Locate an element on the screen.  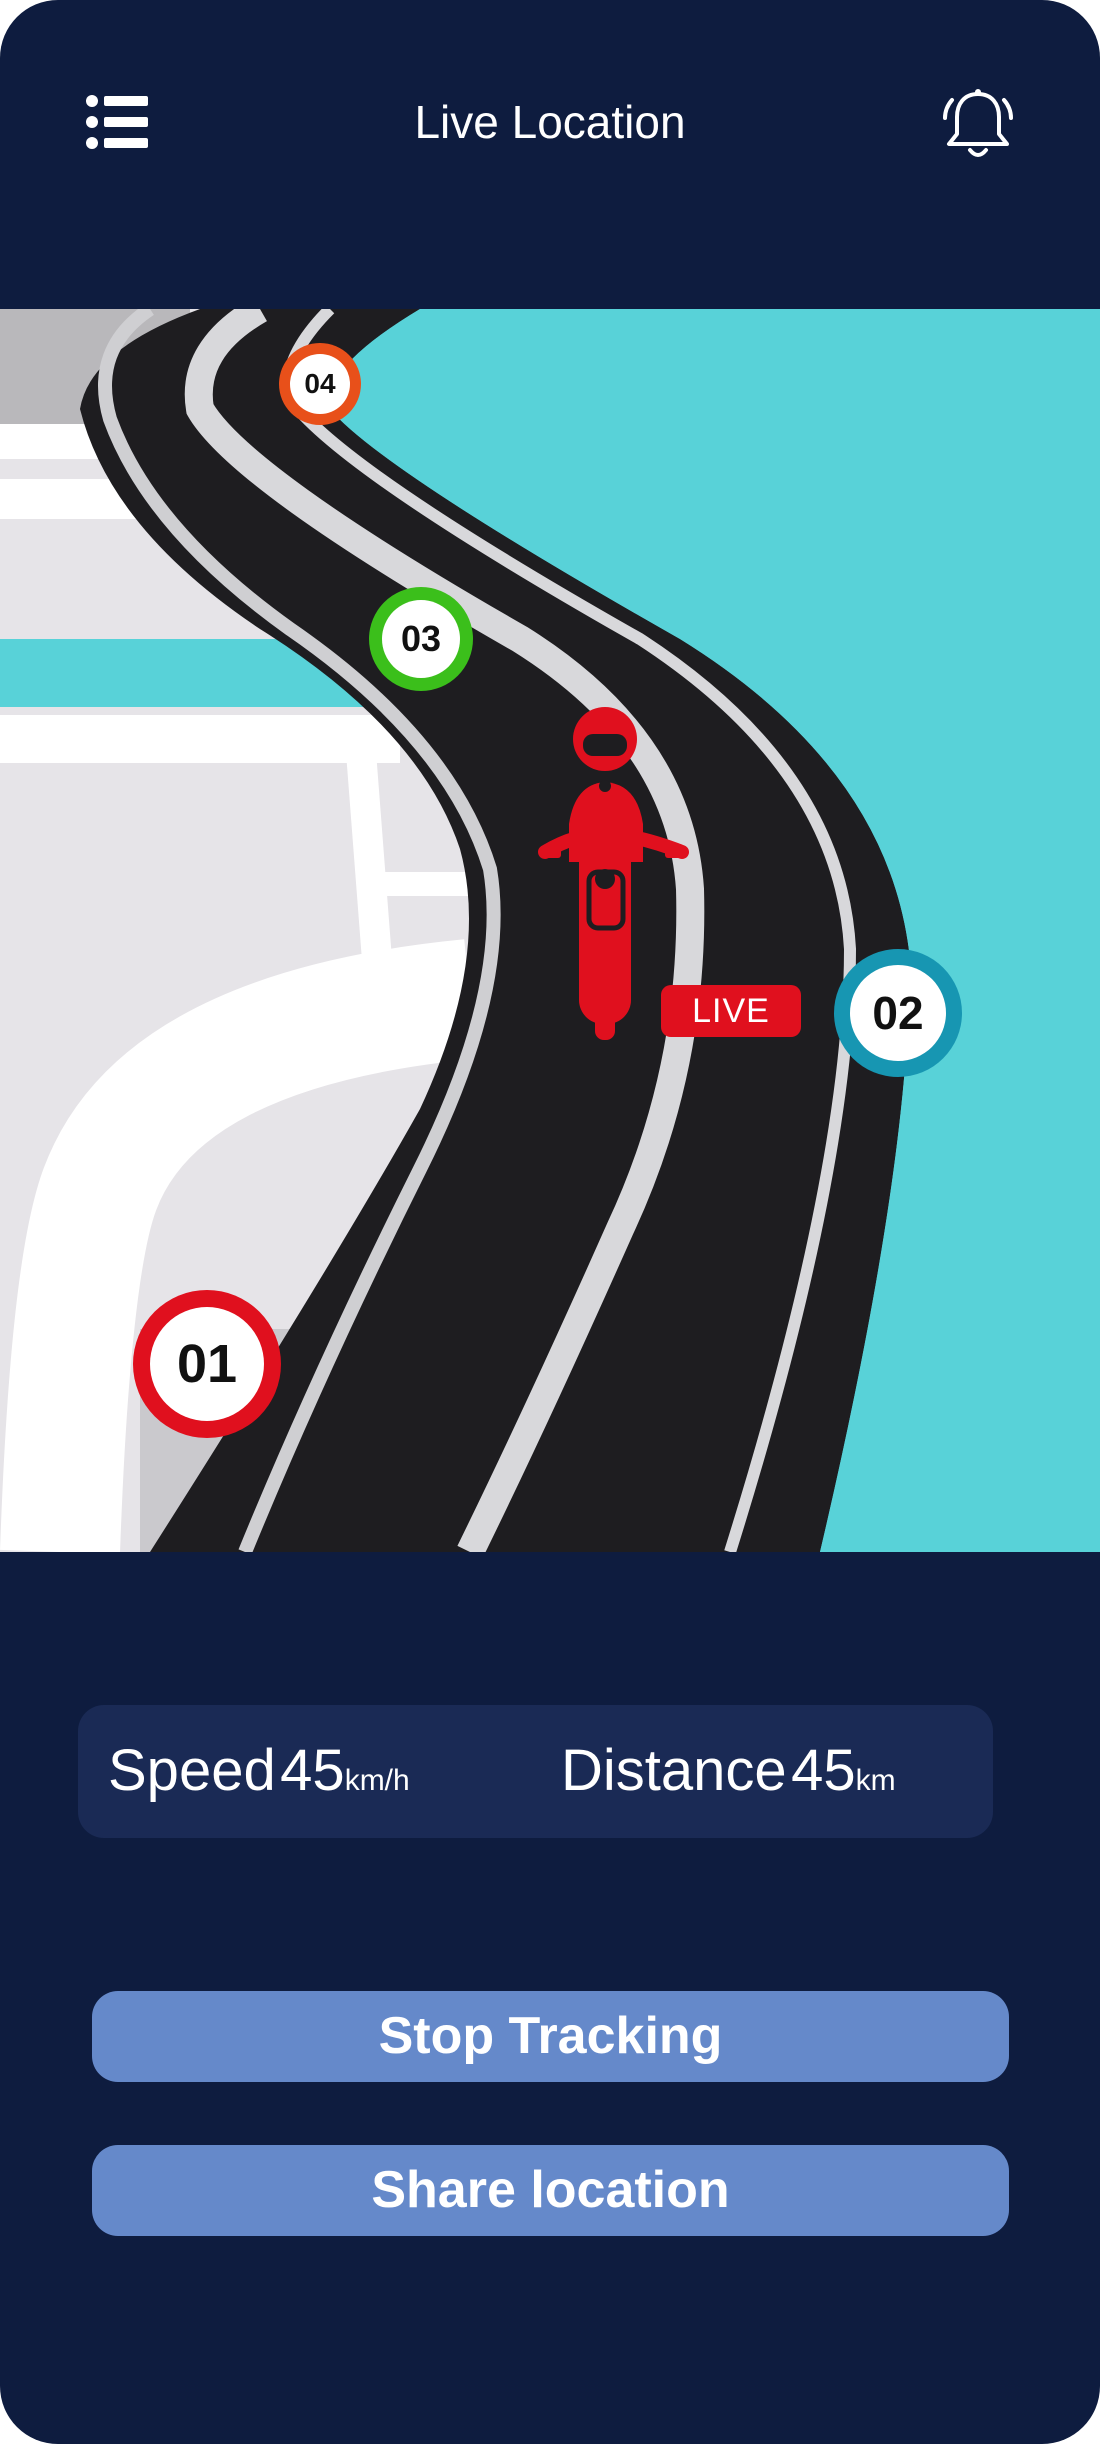
pin-number: 01 is located at coordinates (207, 1364).